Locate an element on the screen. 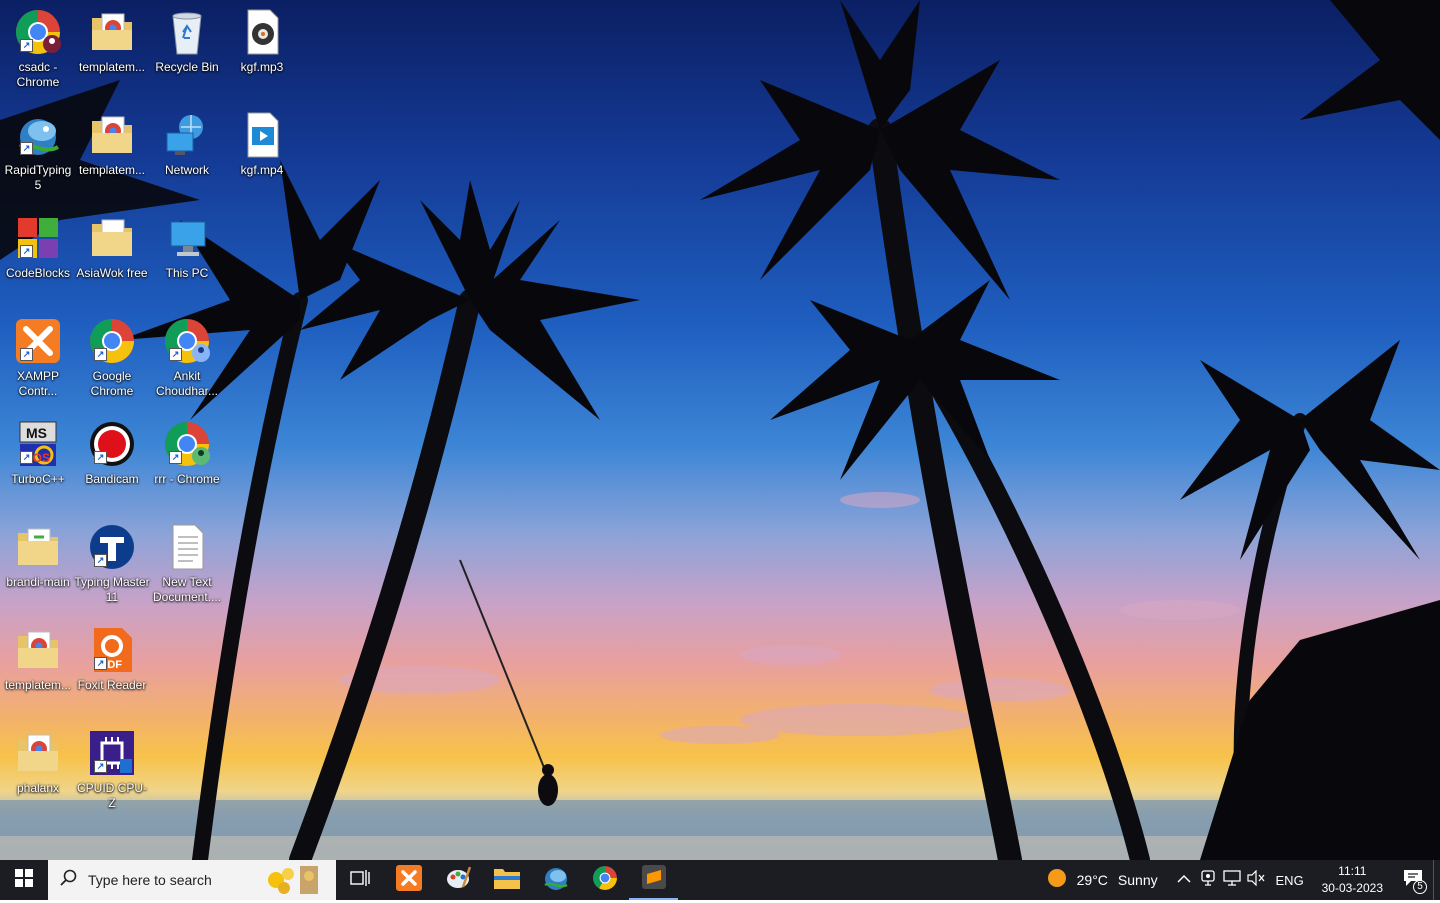 The width and height of the screenshot is (1440, 903). desktop-icon-csadc-chrome: ↗ csadc - Chrome is located at coordinates (38, 49).